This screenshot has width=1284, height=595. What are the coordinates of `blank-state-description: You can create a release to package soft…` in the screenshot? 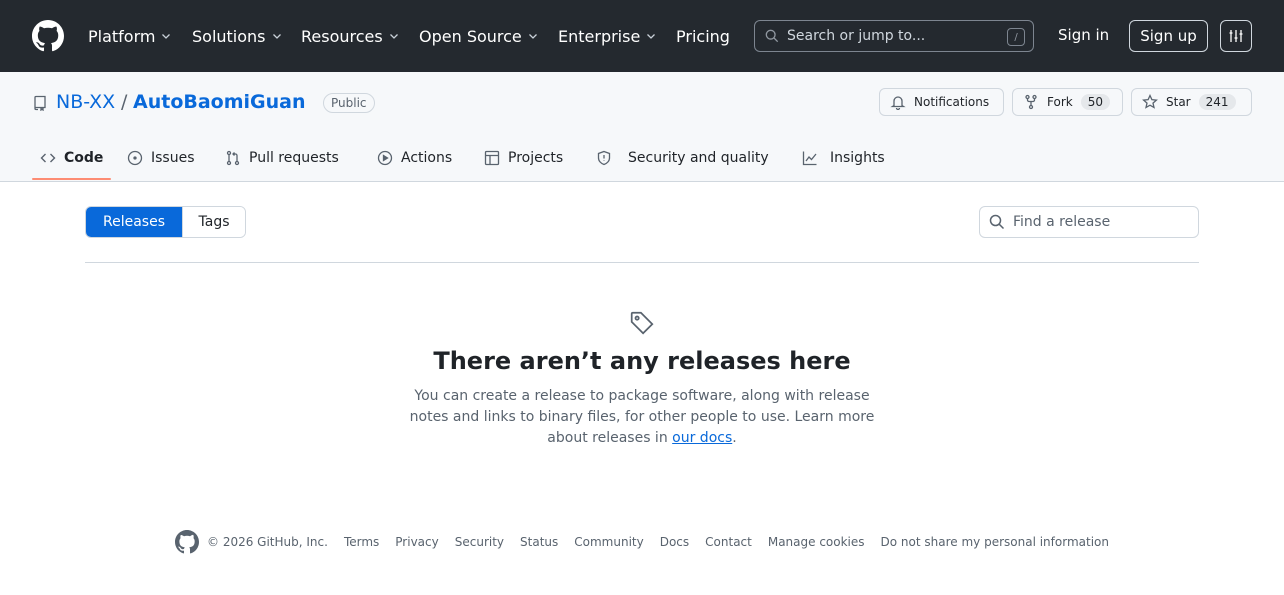 It's located at (642, 417).